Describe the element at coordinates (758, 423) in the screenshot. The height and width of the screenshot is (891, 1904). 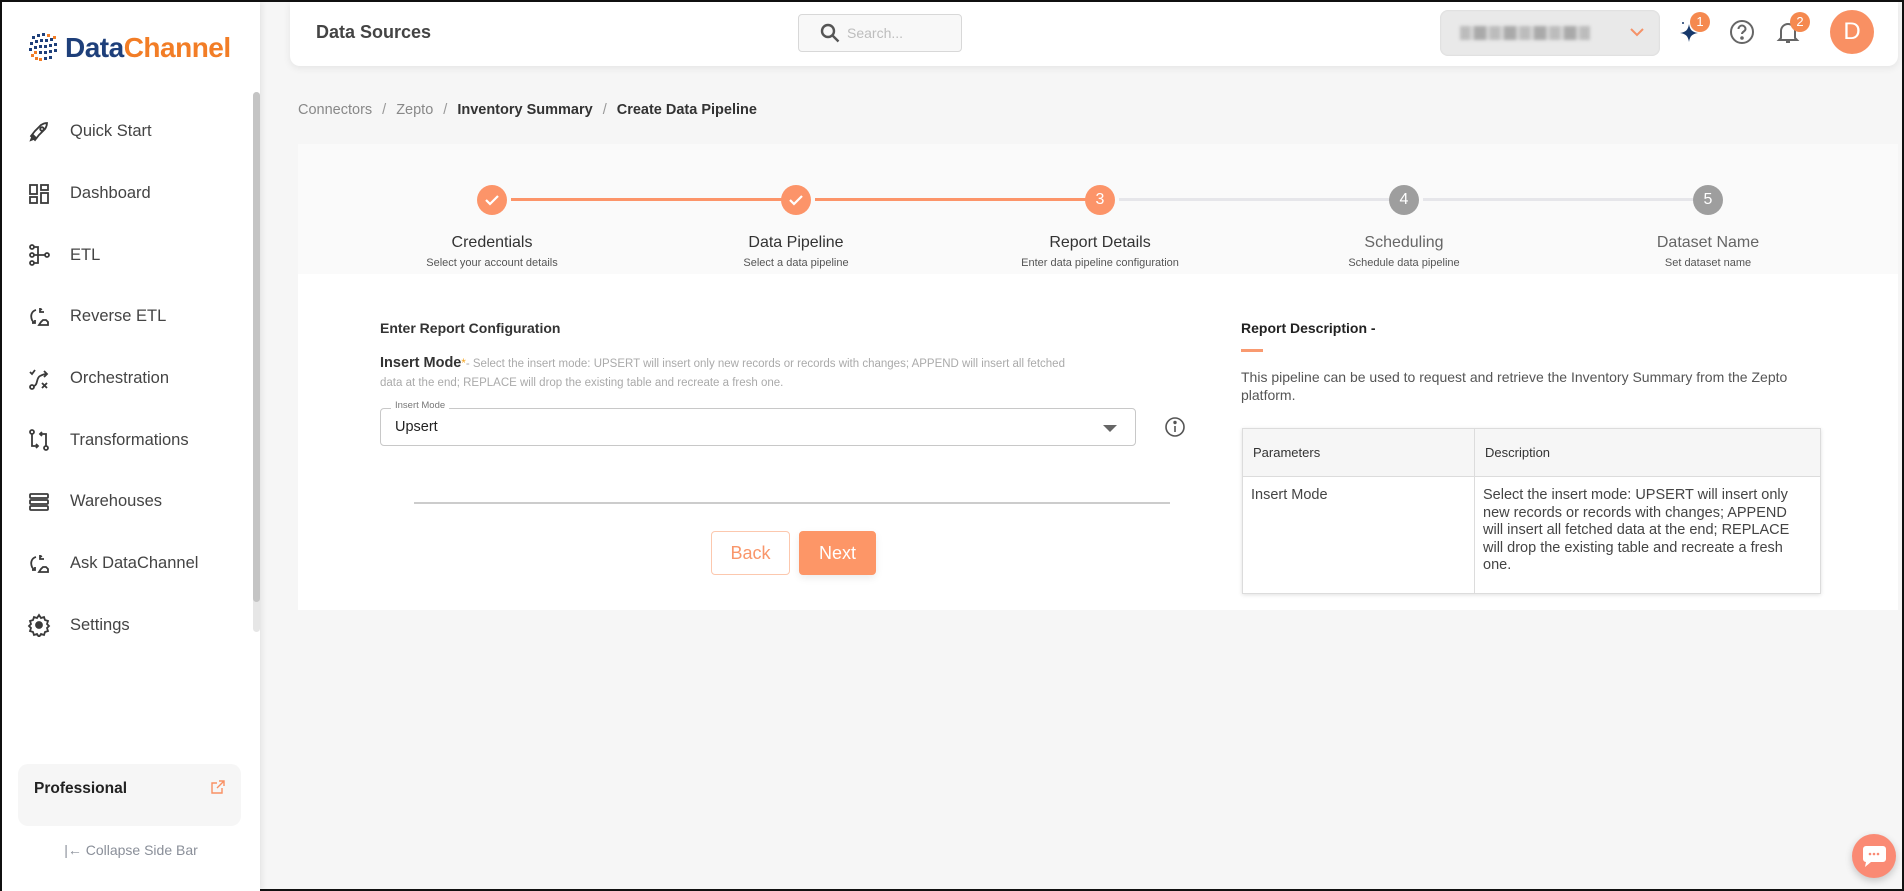
I see `insert-mode-select: Insert Mode Upsert` at that location.